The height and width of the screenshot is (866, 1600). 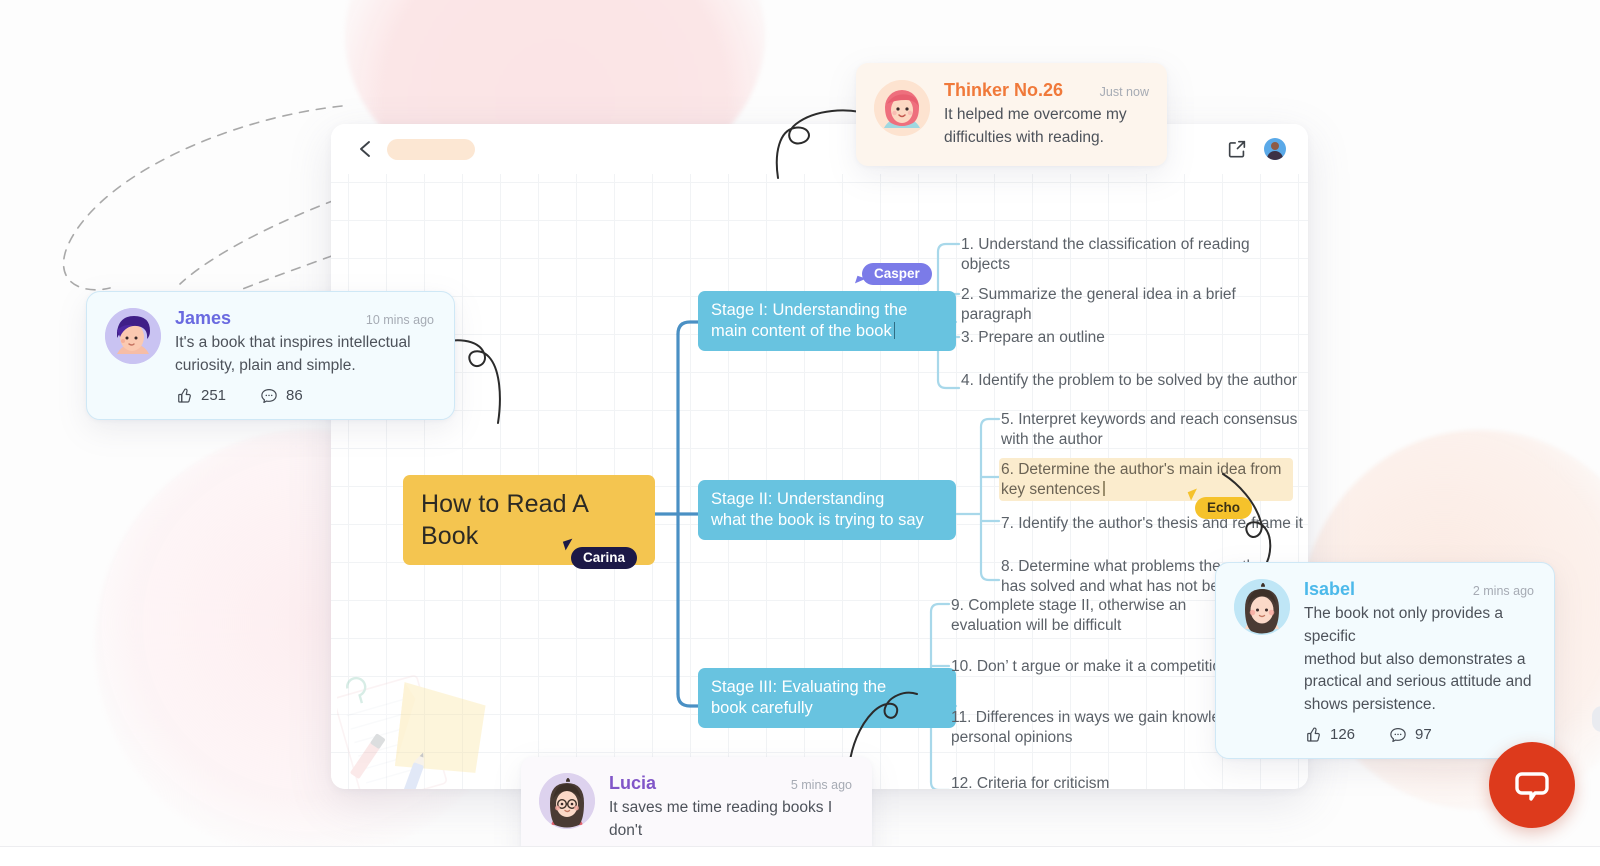 What do you see at coordinates (1343, 735) in the screenshot?
I see `like-count: 126` at bounding box center [1343, 735].